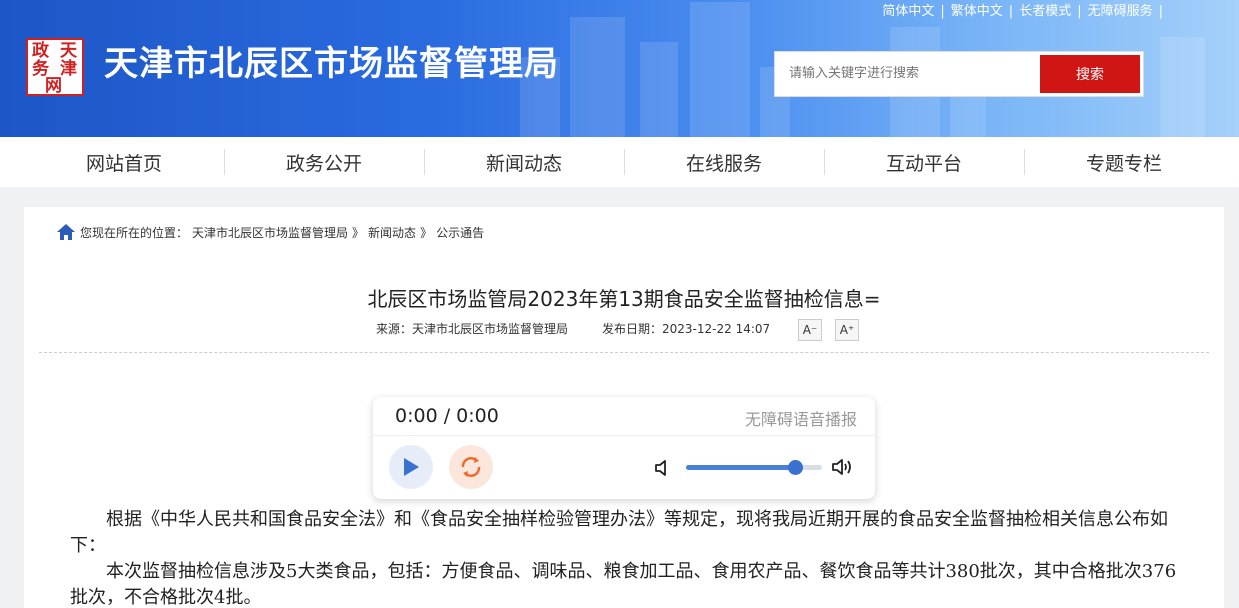  Describe the element at coordinates (1120, 12) in the screenshot. I see `link-accessibility: 无障碍服务` at that location.